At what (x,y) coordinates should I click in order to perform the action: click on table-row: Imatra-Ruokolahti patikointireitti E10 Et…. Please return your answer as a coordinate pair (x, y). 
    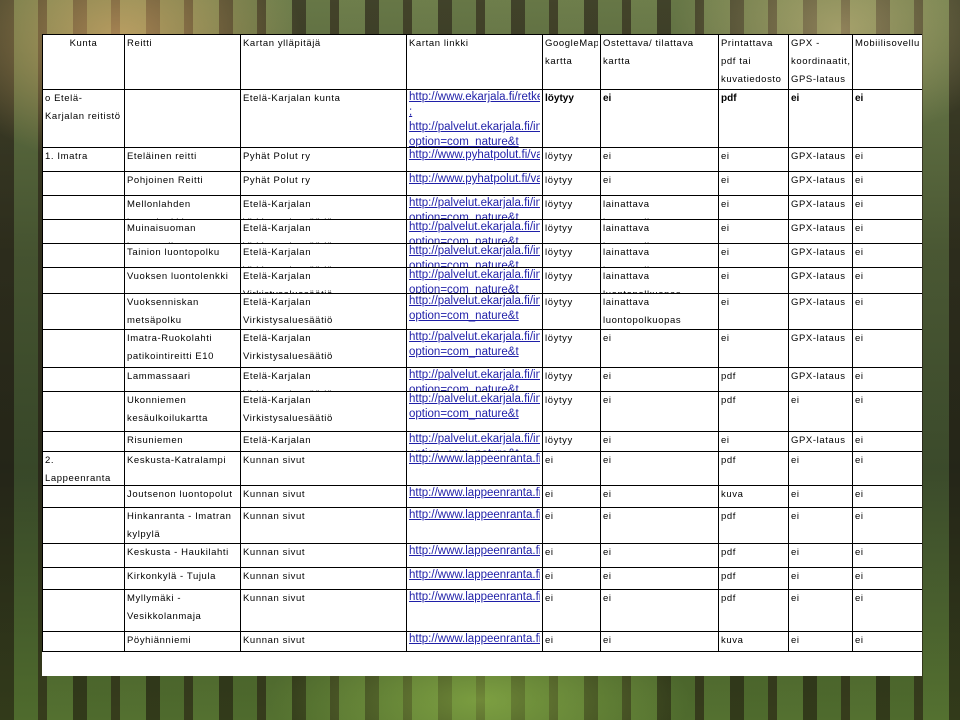
    Looking at the image, I should click on (482, 348).